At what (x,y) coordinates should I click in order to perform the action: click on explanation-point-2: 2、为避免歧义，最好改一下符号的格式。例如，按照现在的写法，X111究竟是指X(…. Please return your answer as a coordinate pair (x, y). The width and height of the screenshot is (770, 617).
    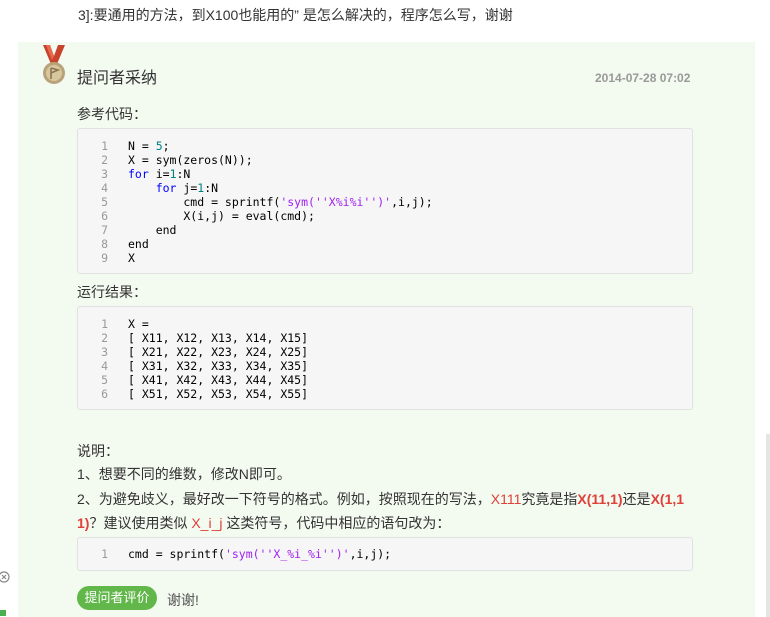
    Looking at the image, I should click on (381, 499).